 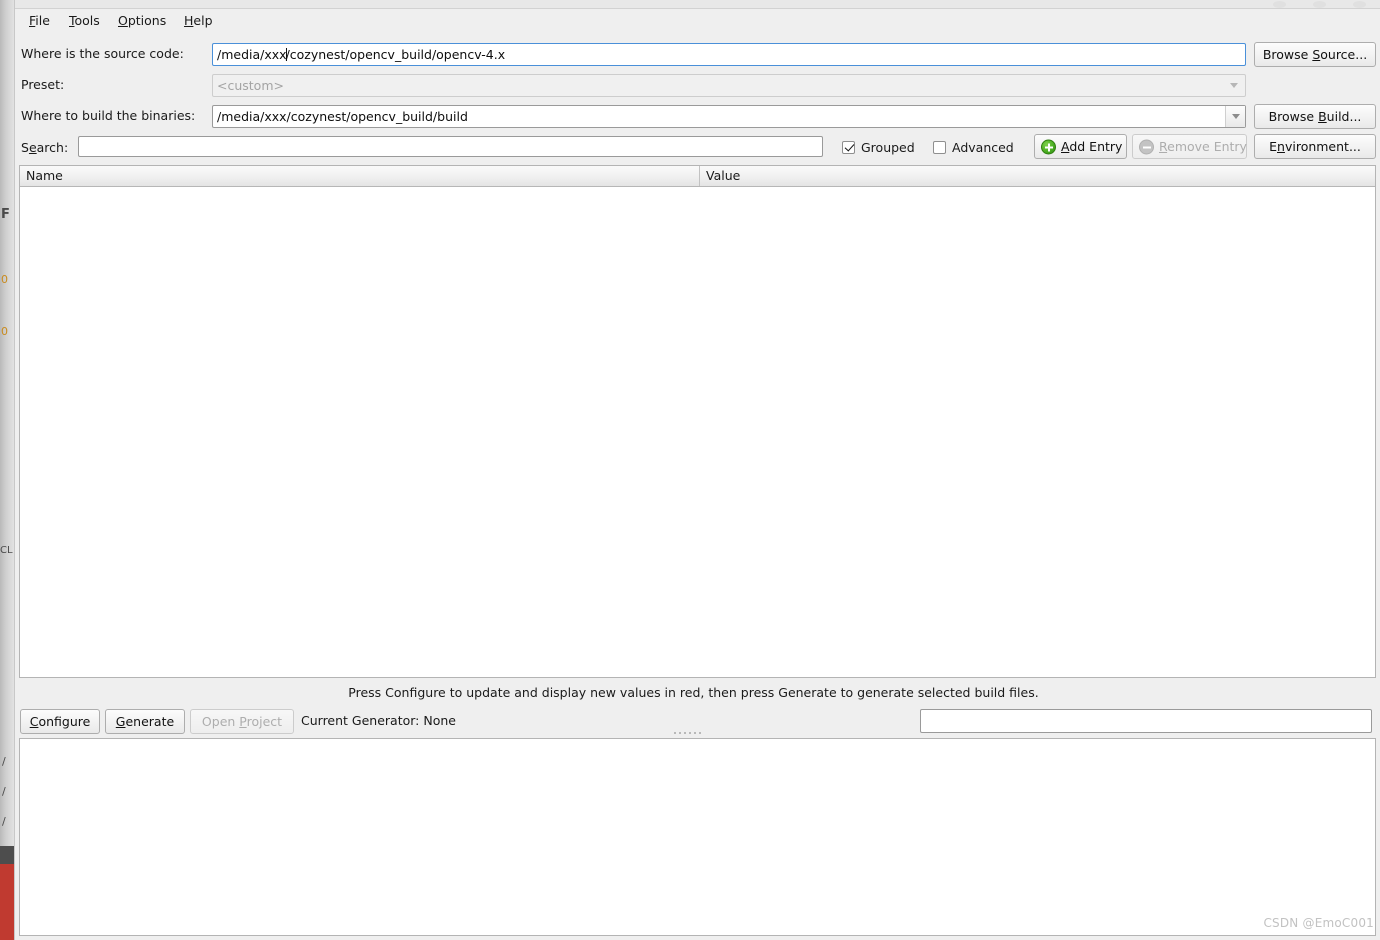 What do you see at coordinates (342, 116) in the screenshot?
I see `build-binaries-value: /media/xxx/cozynest/opencv_build/build` at bounding box center [342, 116].